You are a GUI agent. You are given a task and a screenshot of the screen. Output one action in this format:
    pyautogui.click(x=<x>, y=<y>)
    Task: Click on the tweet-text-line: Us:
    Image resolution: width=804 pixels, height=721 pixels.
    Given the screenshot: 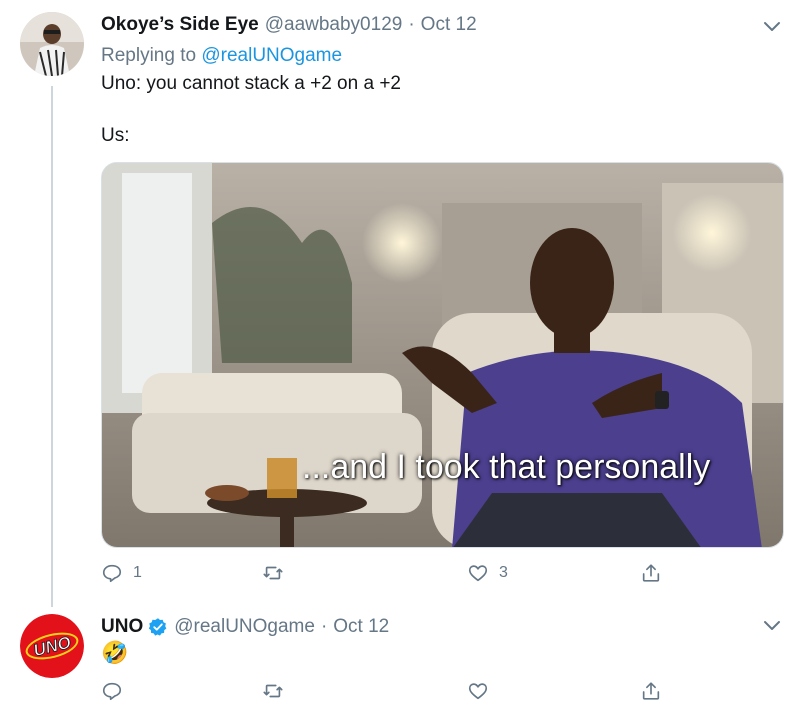 What is the action you would take?
    pyautogui.click(x=115, y=135)
    